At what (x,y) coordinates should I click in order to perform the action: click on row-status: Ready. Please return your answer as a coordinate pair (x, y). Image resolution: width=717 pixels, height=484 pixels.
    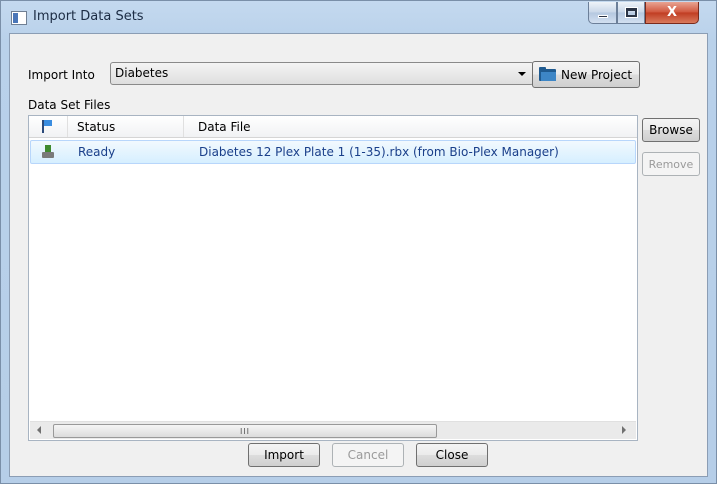
    Looking at the image, I should click on (97, 152).